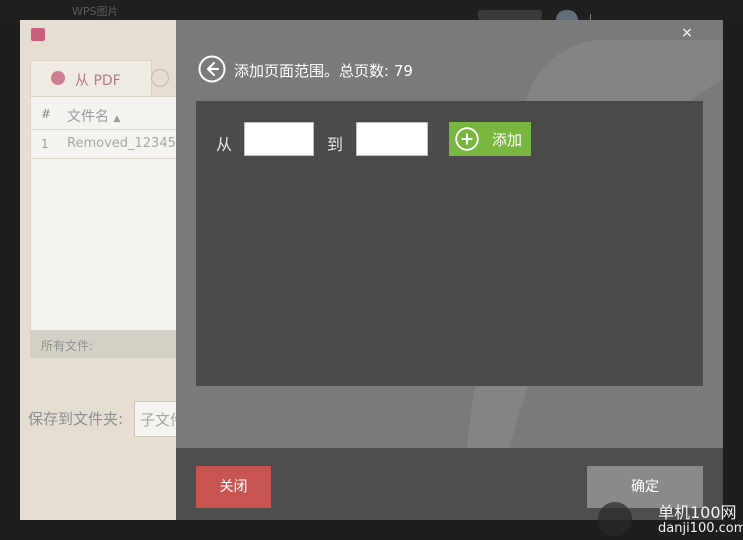 This screenshot has height=540, width=743. I want to click on to-label: 到, so click(335, 144).